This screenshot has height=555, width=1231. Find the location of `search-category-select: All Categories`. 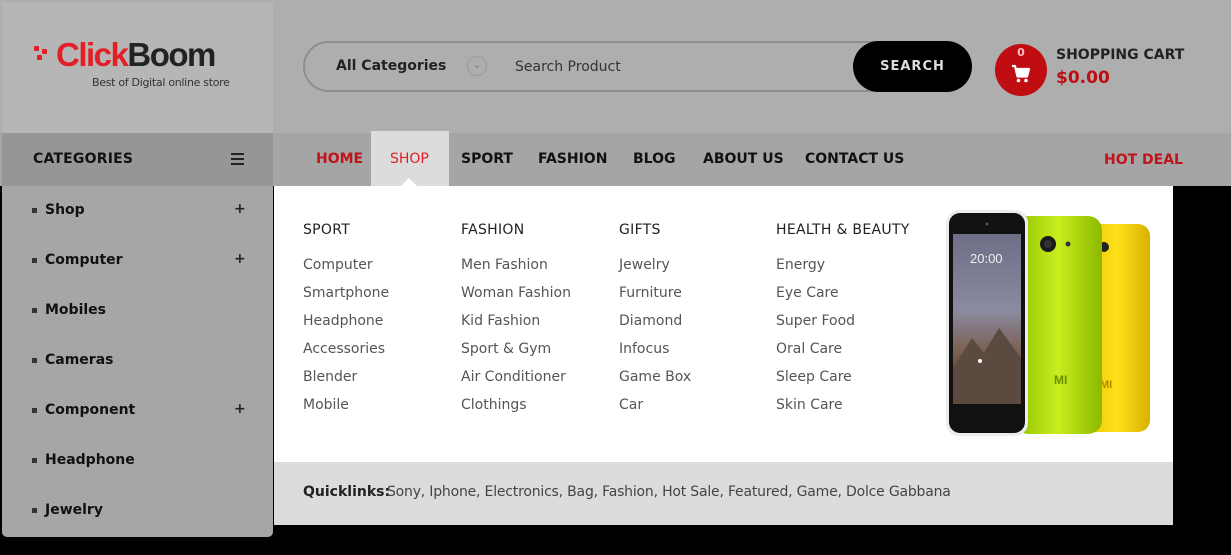

search-category-select: All Categories is located at coordinates (391, 66).